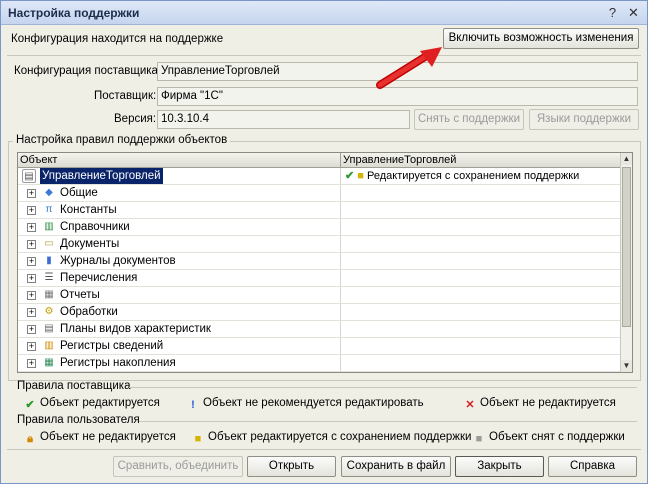 The width and height of the screenshot is (648, 484). What do you see at coordinates (80, 295) in the screenshot?
I see `tree-item-label: Отчеты` at bounding box center [80, 295].